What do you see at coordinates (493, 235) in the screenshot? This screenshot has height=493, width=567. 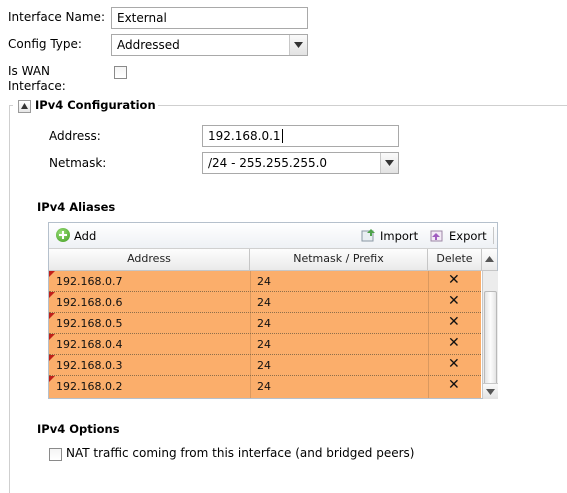 I see `toolbar-divider` at bounding box center [493, 235].